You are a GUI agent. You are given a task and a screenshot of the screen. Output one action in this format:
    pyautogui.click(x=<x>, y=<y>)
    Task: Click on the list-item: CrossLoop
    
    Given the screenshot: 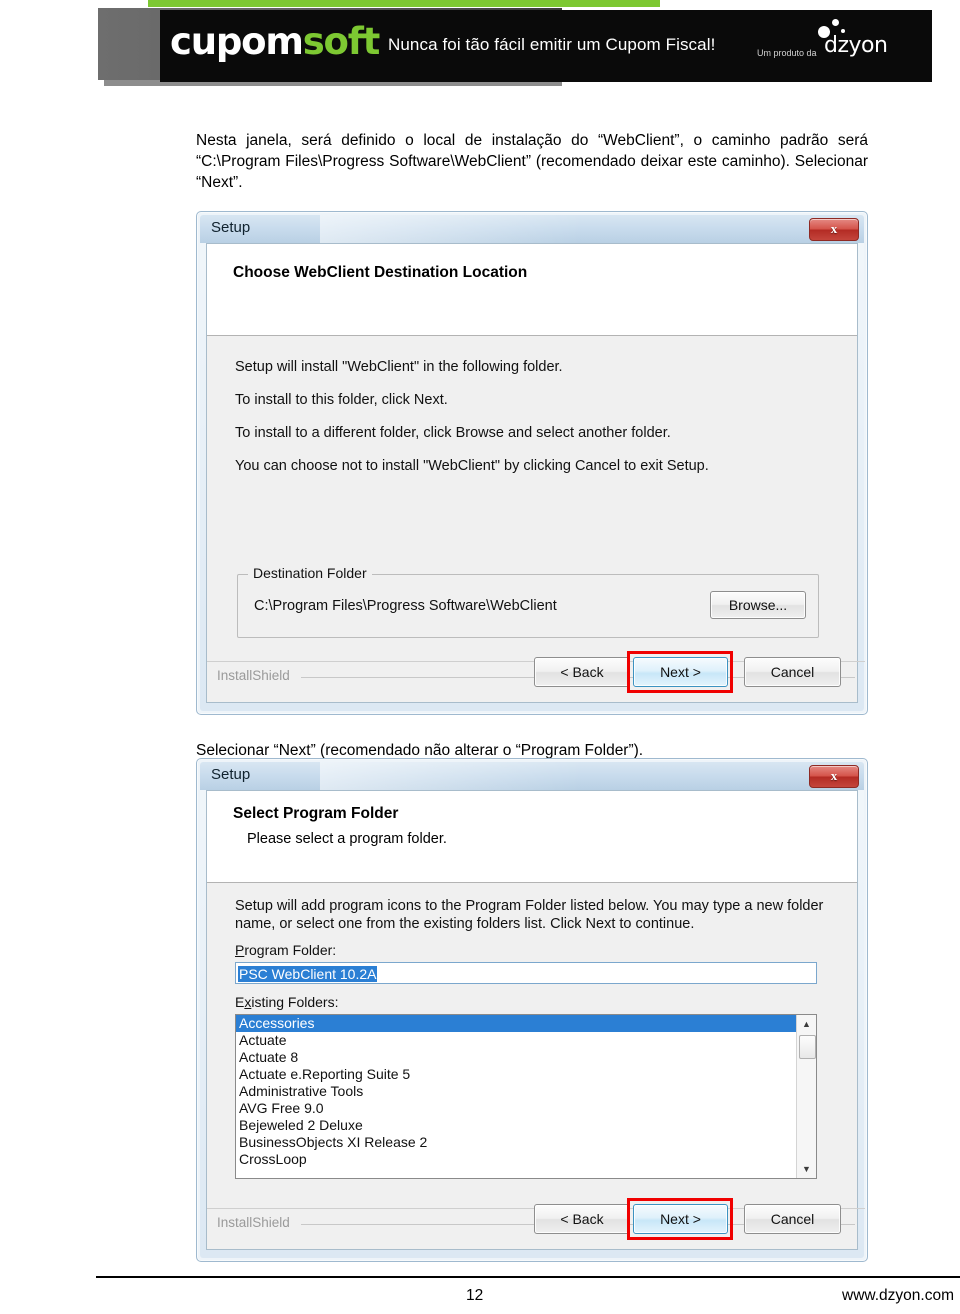 What is the action you would take?
    pyautogui.click(x=526, y=1159)
    